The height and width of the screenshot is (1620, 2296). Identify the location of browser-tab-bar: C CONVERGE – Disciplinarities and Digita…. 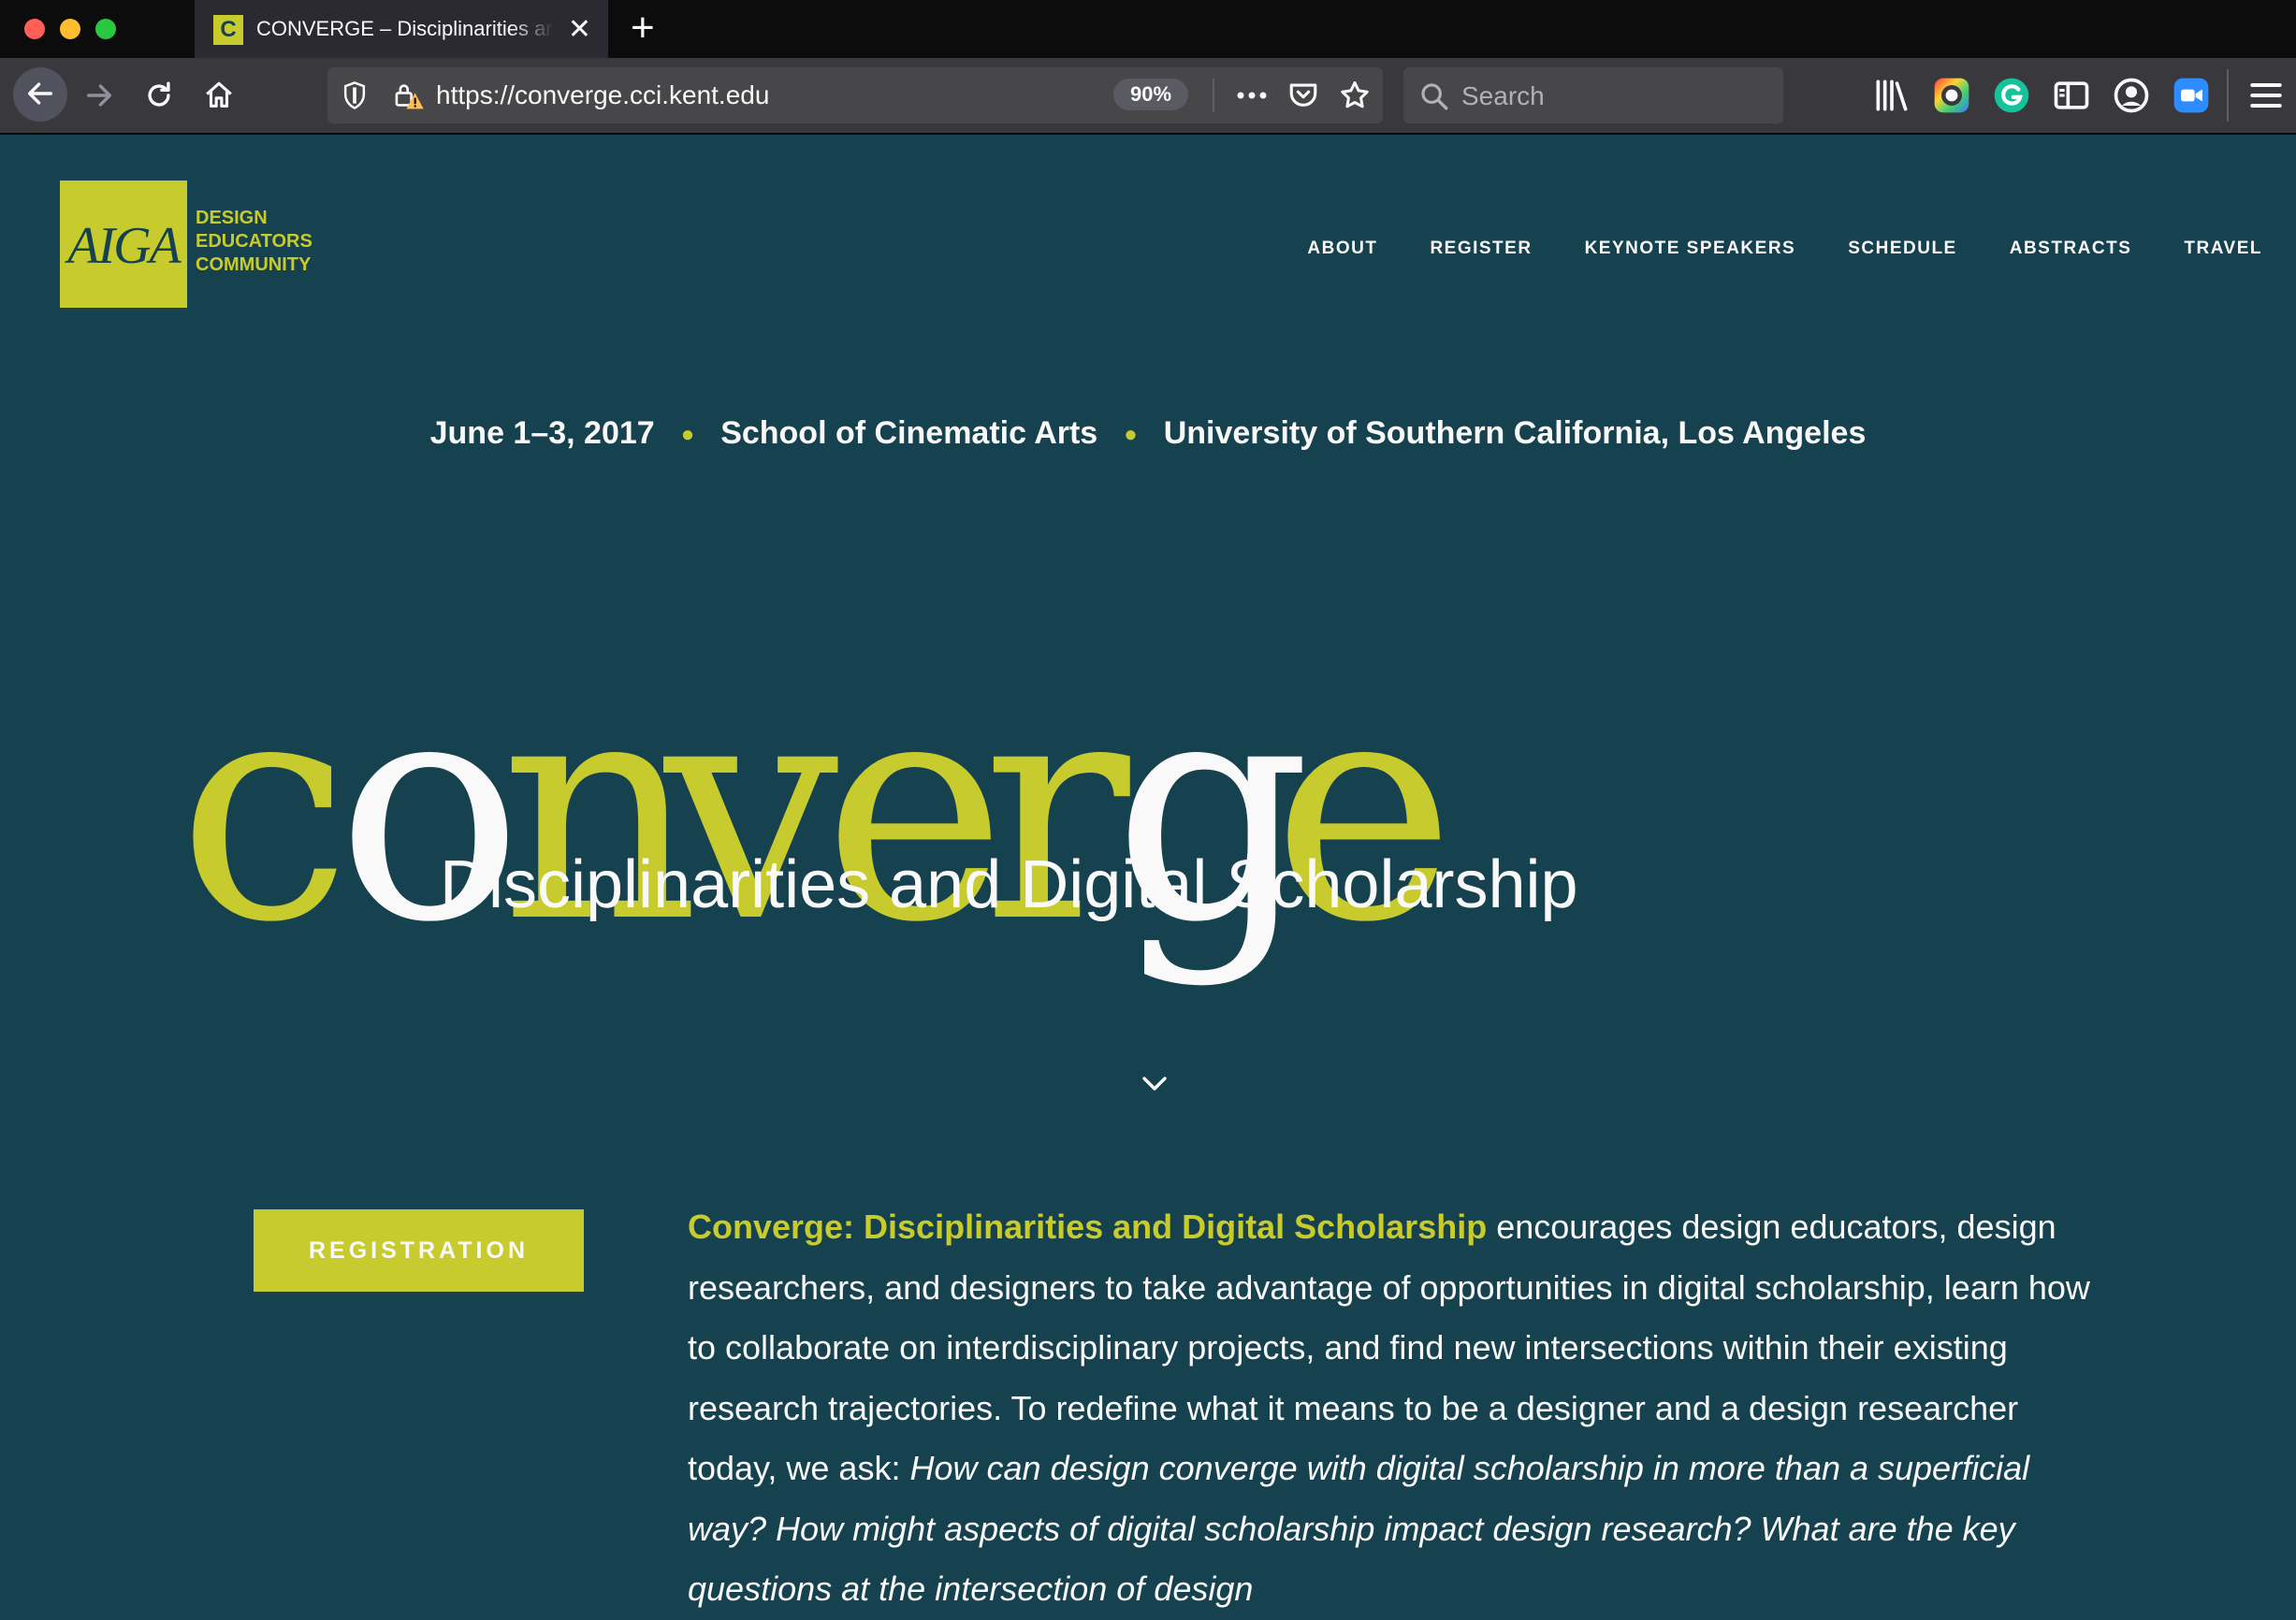
(1148, 29).